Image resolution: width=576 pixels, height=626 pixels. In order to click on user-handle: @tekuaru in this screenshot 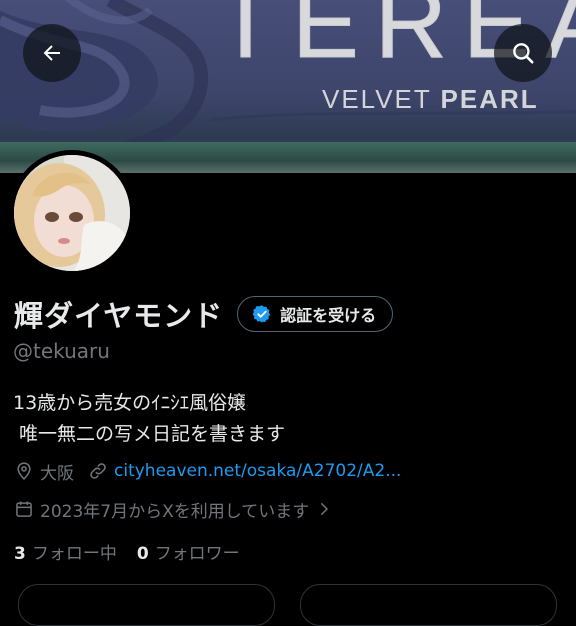, I will do `click(61, 351)`.